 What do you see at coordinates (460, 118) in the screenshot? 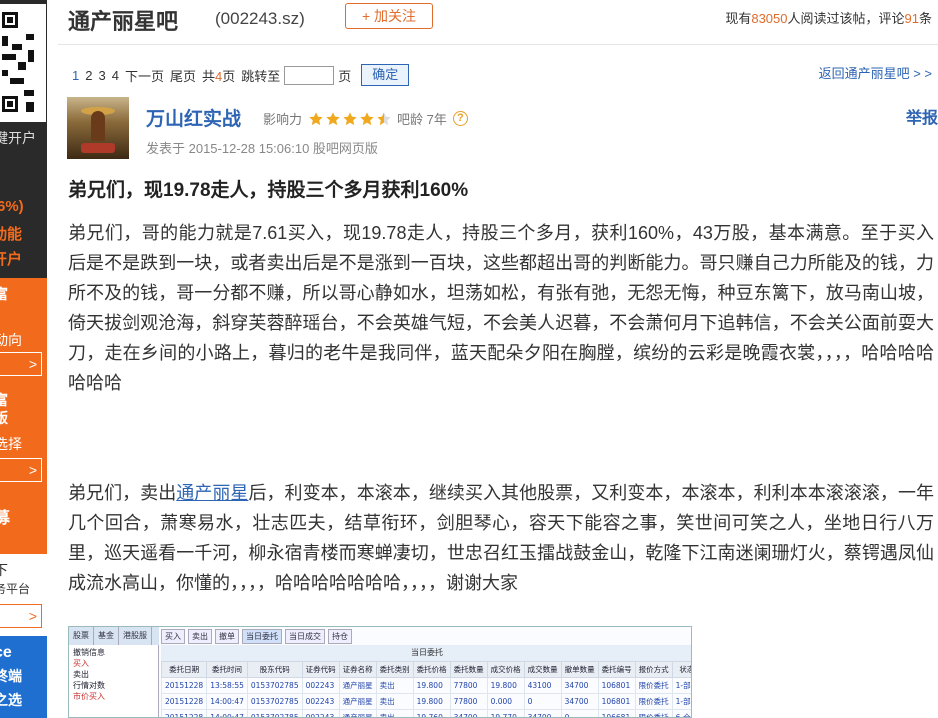
I see `help-icon: ?` at bounding box center [460, 118].